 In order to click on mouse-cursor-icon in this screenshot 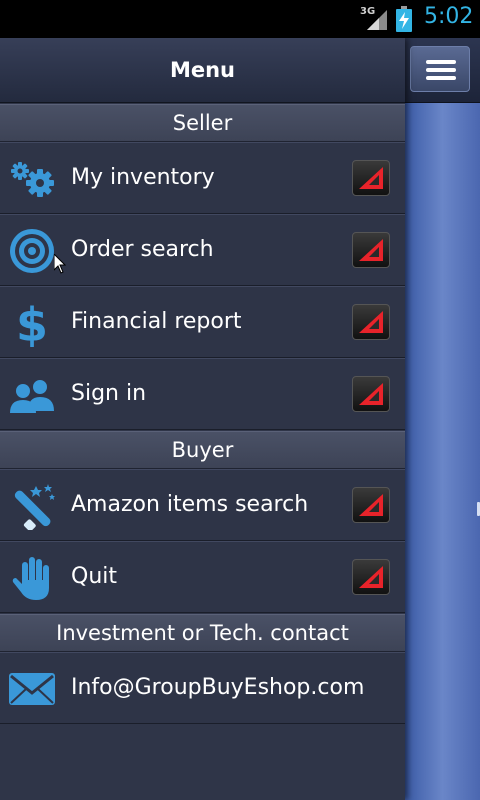, I will do `click(60, 264)`.